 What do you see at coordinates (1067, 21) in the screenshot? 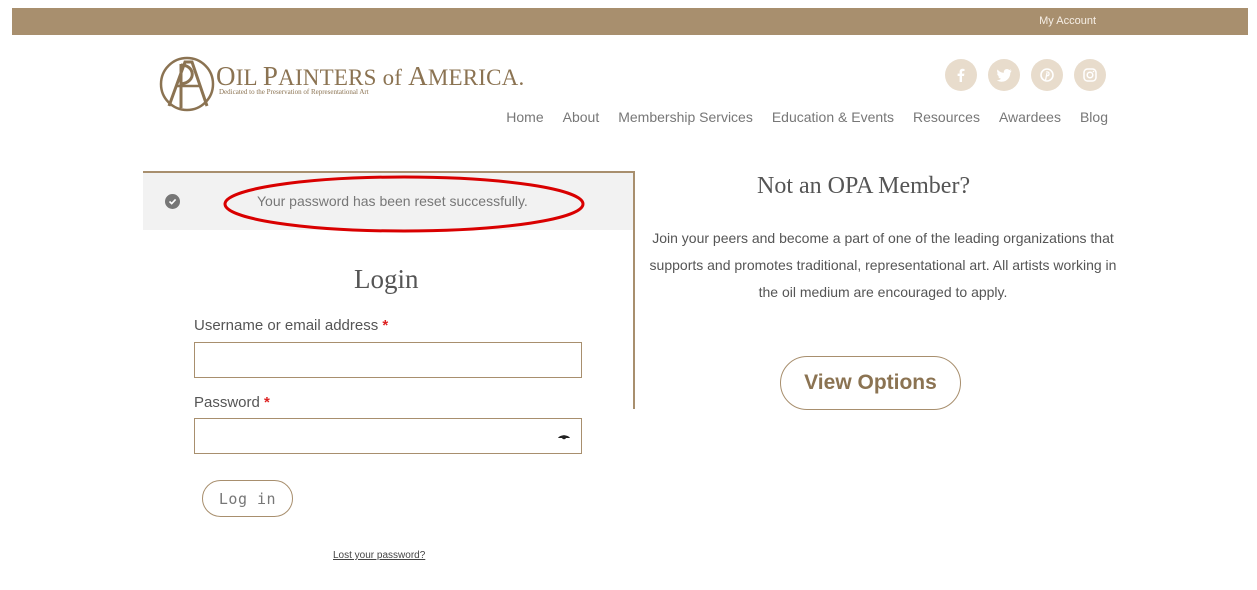
I see `my-account-link: My Account` at bounding box center [1067, 21].